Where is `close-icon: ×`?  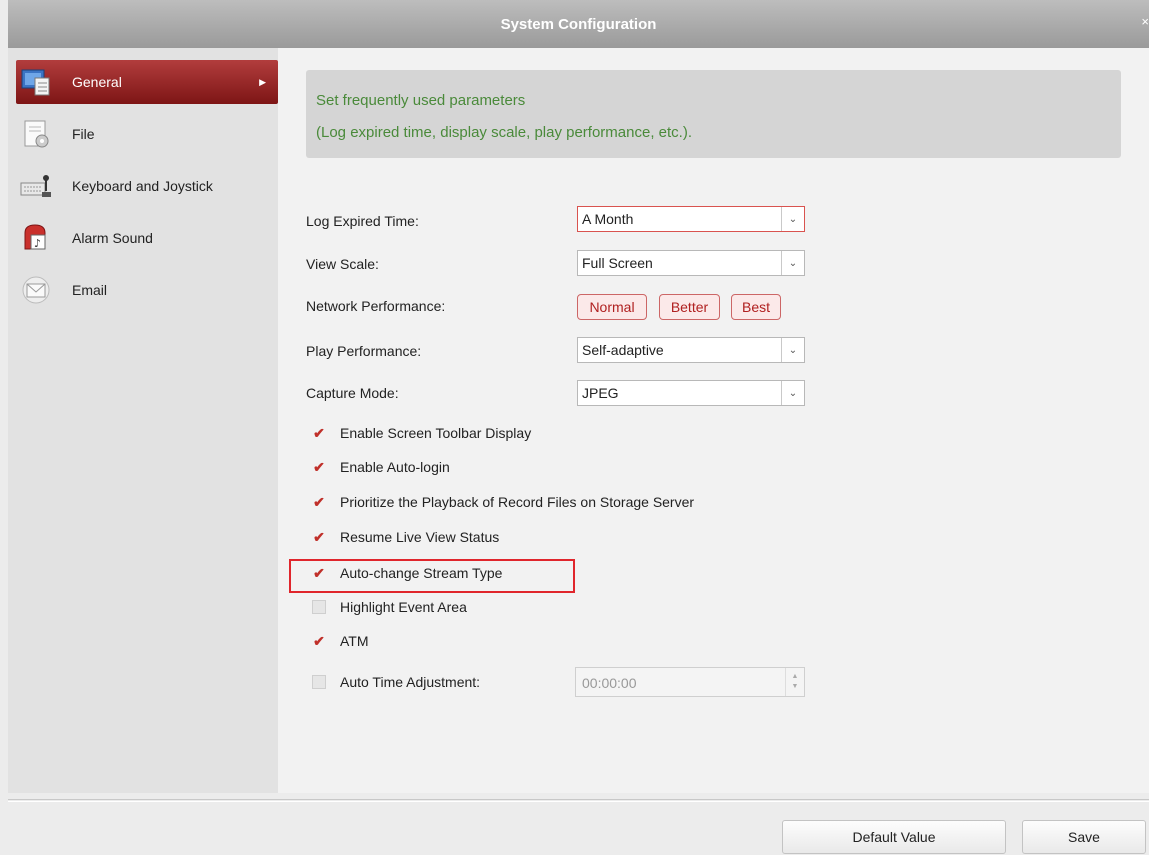 close-icon: × is located at coordinates (1145, 21).